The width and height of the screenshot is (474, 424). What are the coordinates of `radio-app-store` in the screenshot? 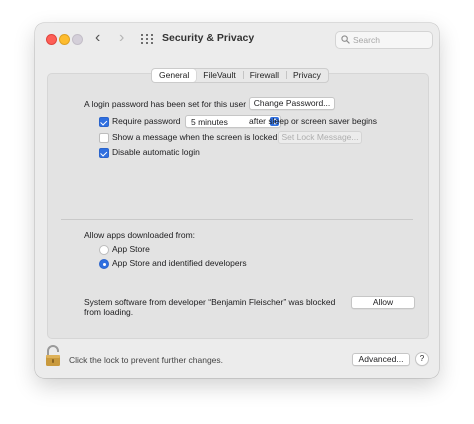 It's located at (104, 250).